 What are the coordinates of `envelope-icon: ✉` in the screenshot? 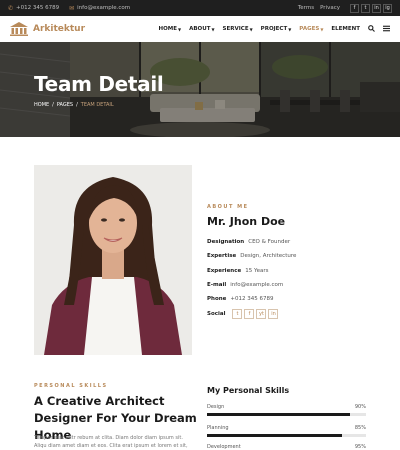 It's located at (72, 8).